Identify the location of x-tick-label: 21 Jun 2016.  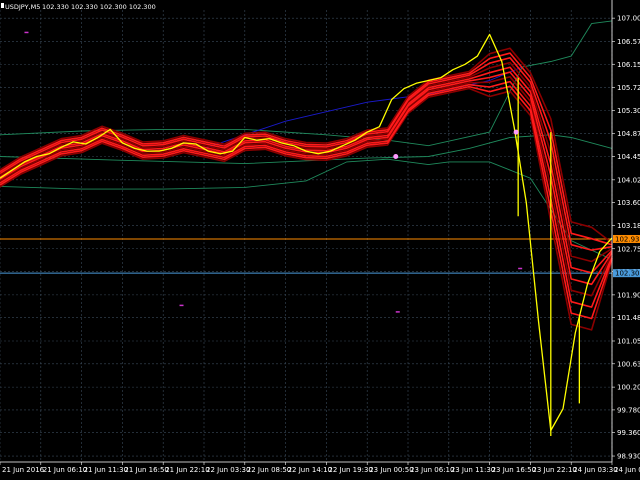
(23, 470).